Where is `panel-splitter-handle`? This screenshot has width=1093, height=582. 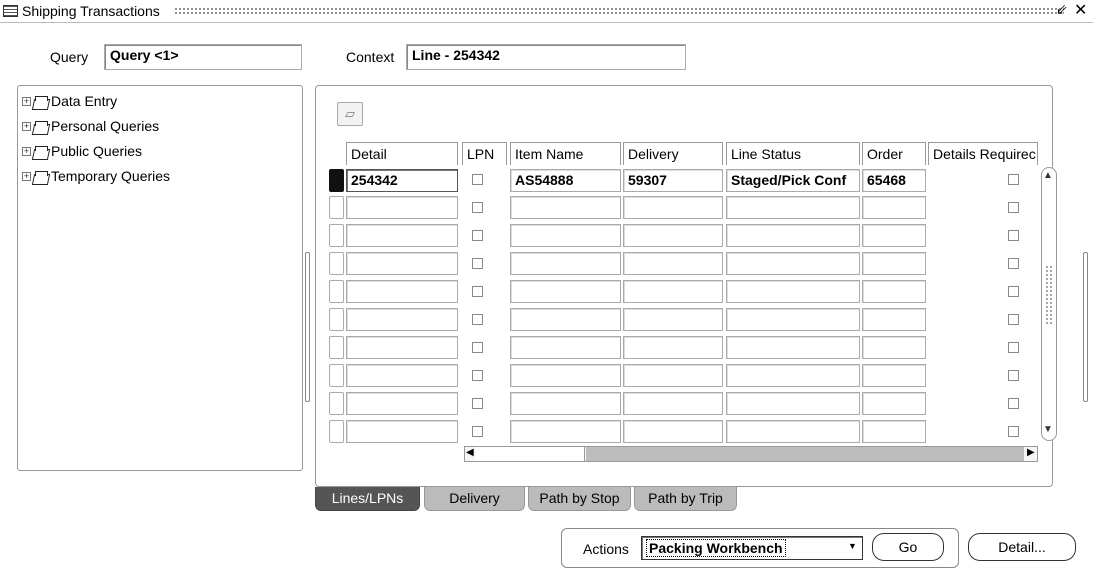
panel-splitter-handle is located at coordinates (307, 327).